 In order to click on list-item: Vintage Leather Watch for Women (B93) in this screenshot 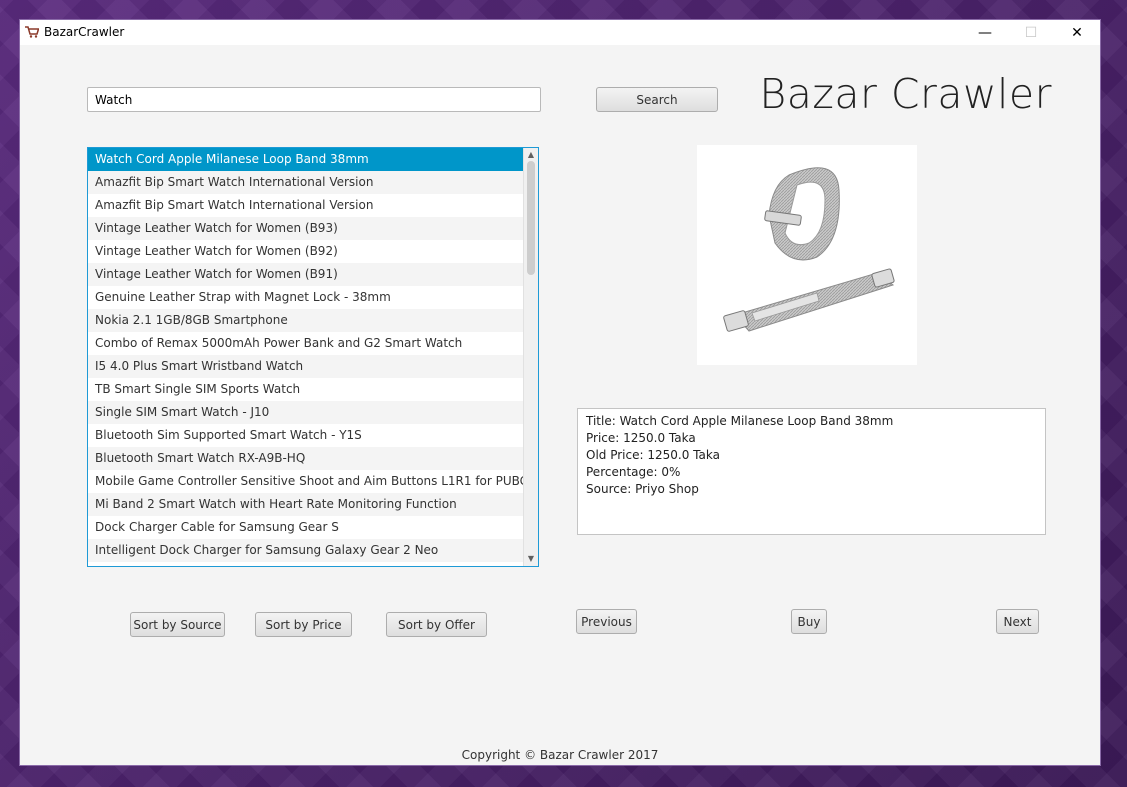, I will do `click(305, 228)`.